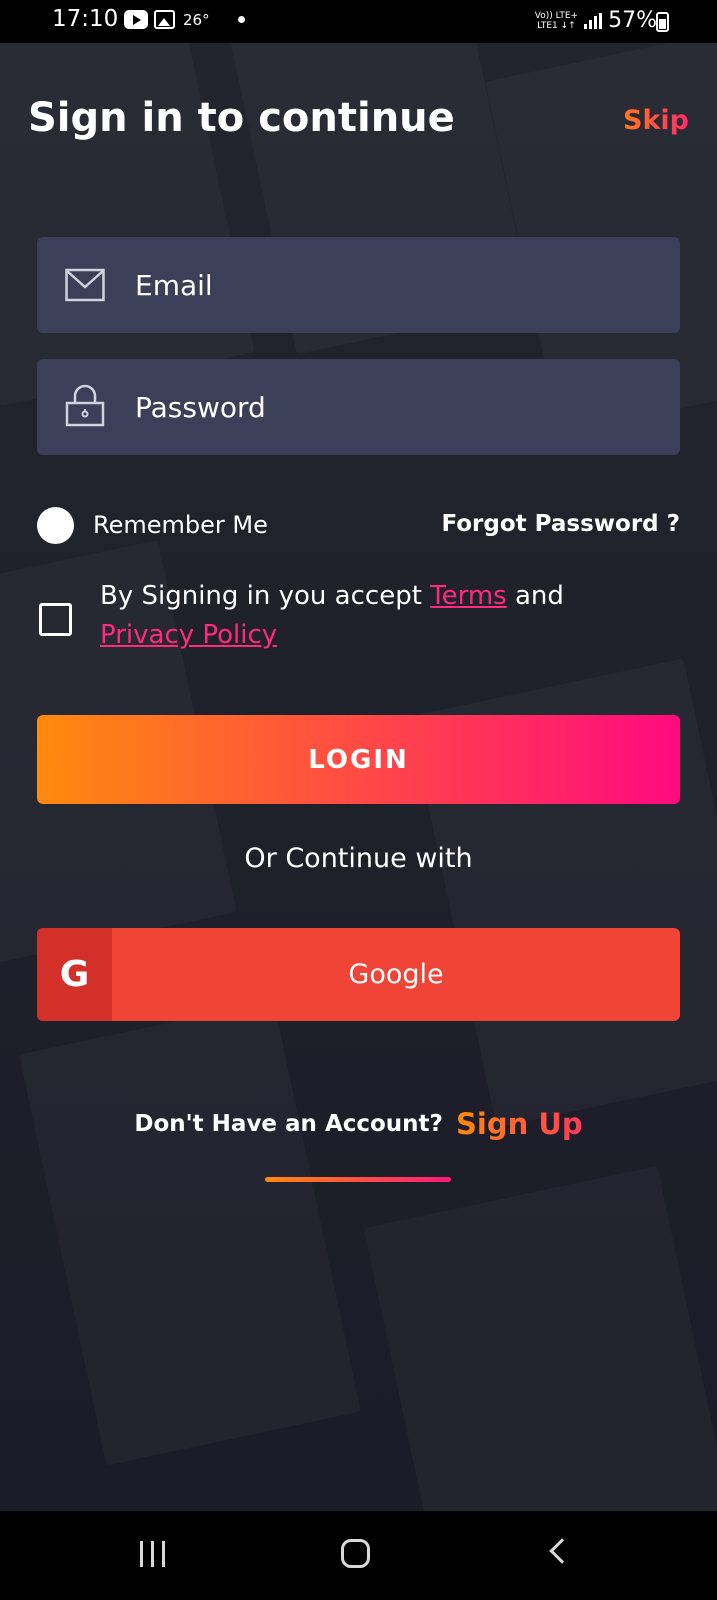  Describe the element at coordinates (358, 759) in the screenshot. I see `login-button: LOGIN` at that location.